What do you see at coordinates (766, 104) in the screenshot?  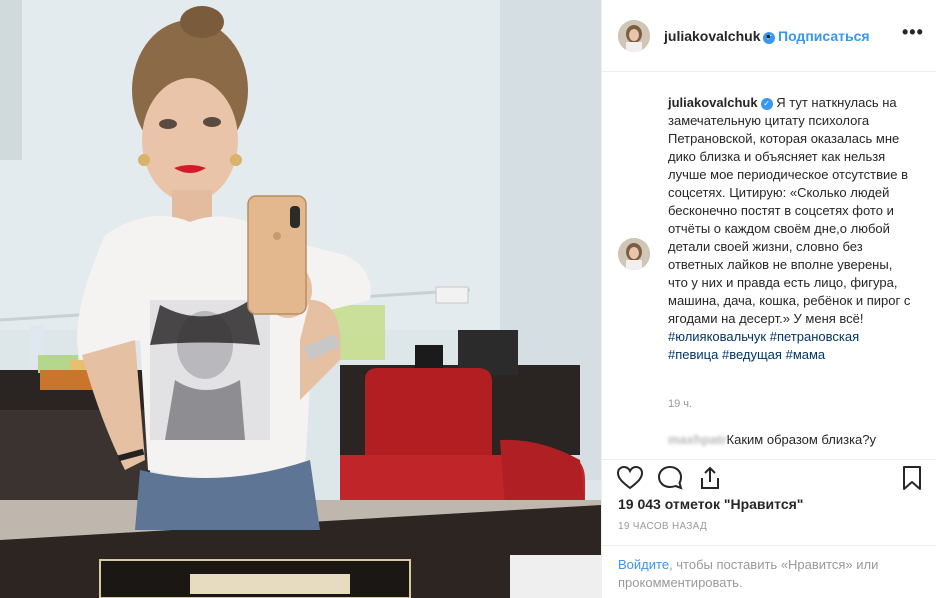 I see `verified-badge-icon: ✓` at bounding box center [766, 104].